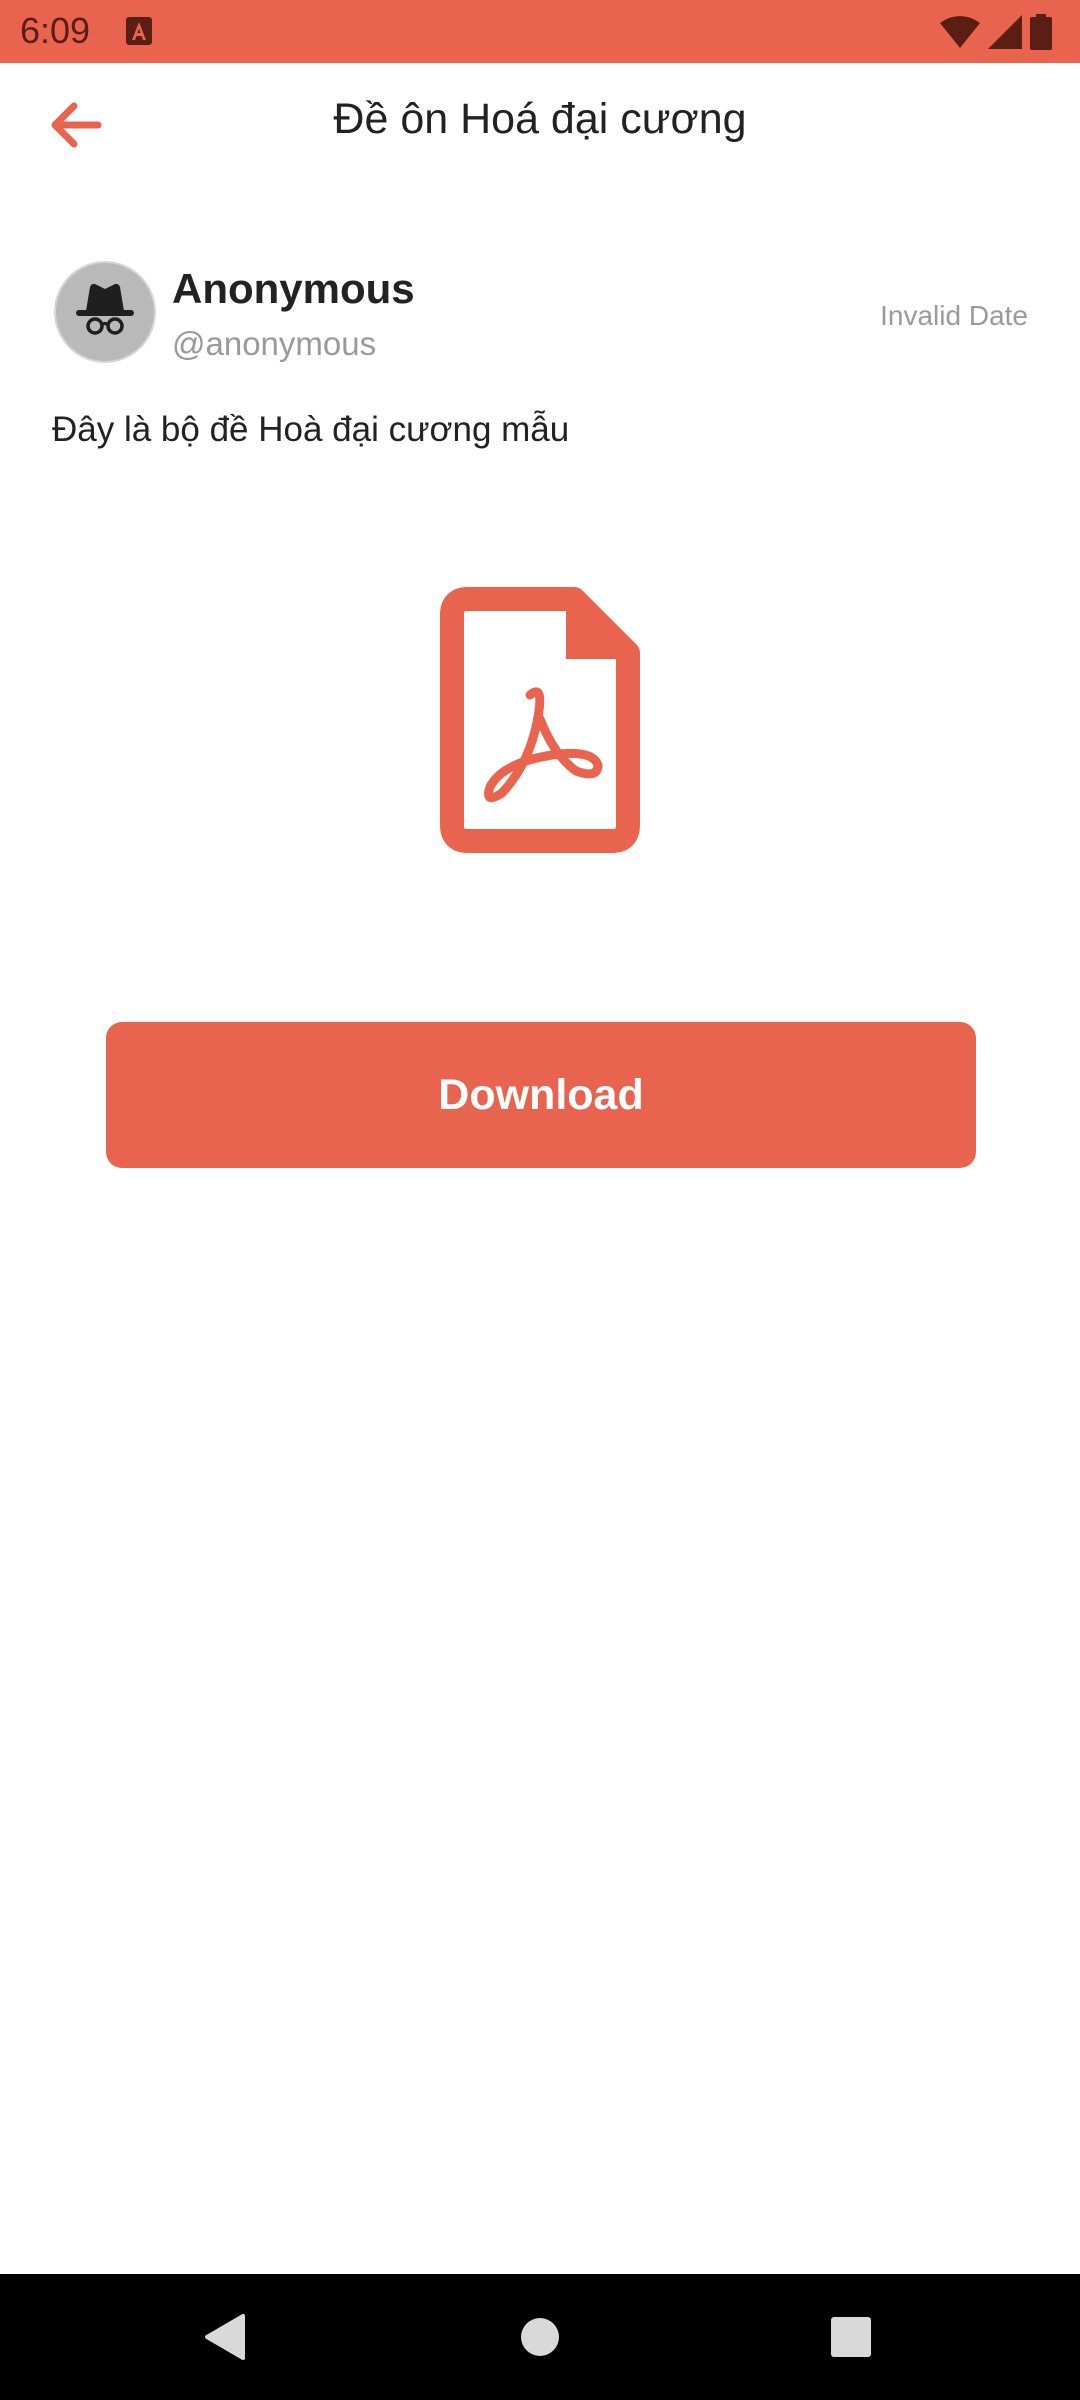 This screenshot has width=1080, height=2400. I want to click on nav-recents-button, so click(851, 2337).